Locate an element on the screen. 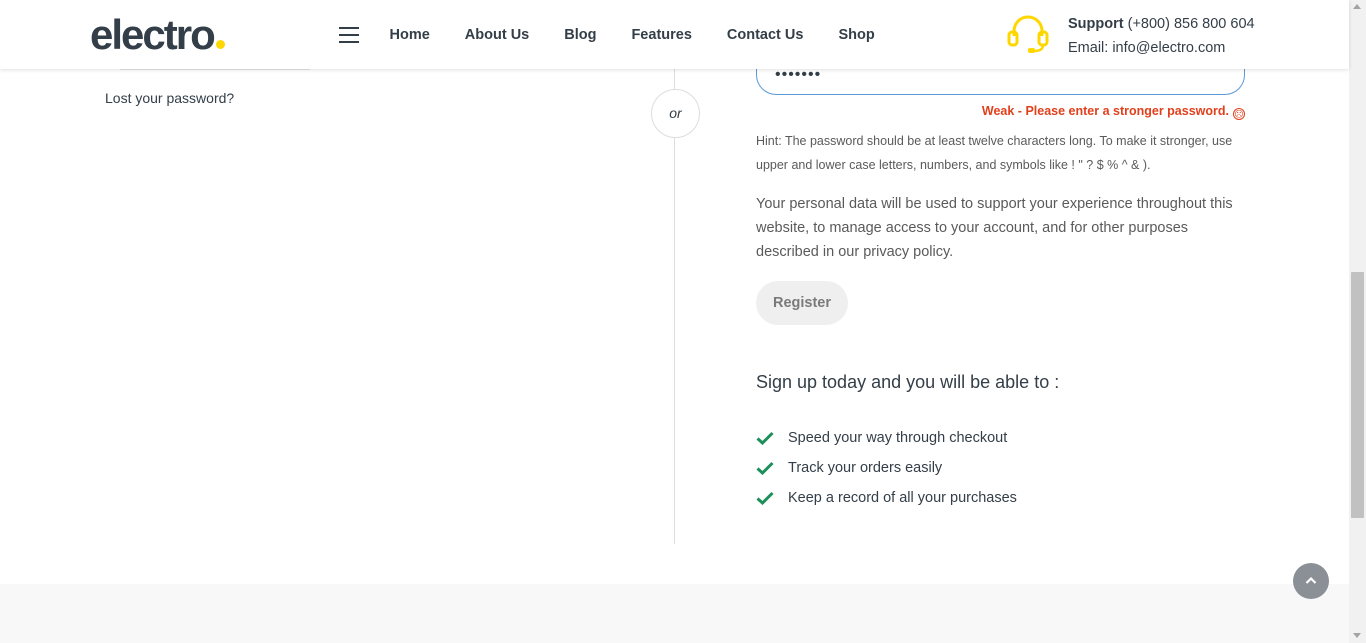  scroll-up-arrow-icon is located at coordinates (1357, 6).